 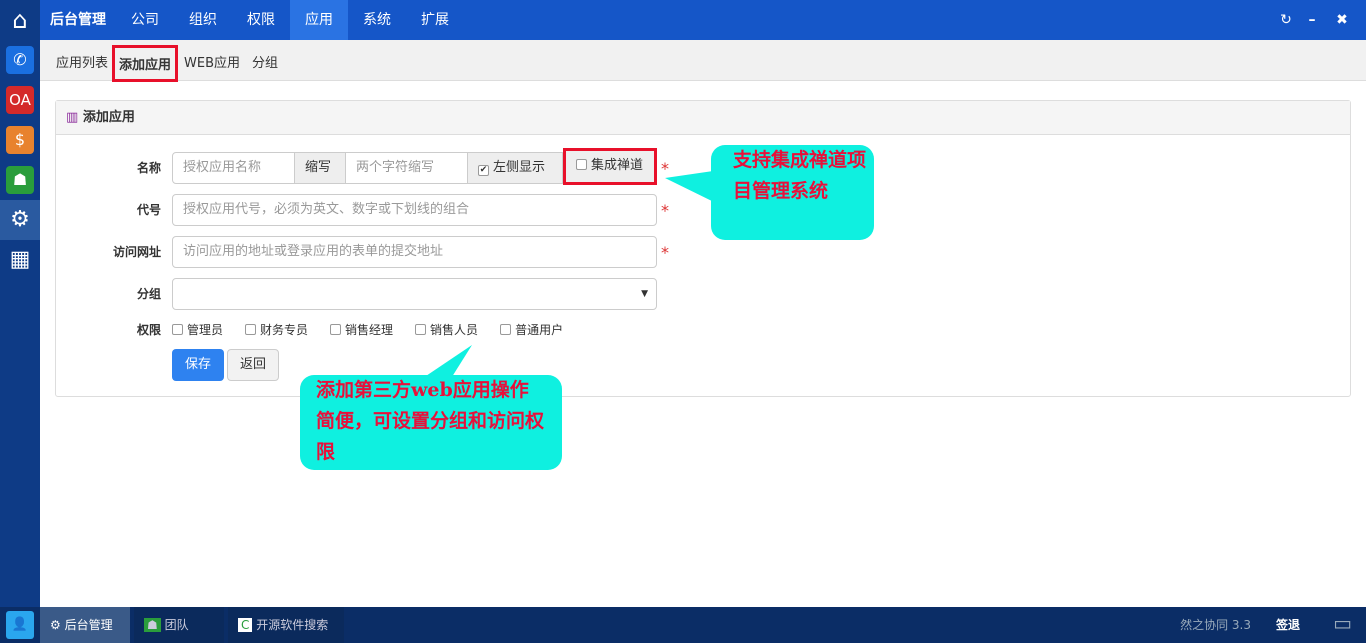 I want to click on signout-button: 签退, so click(x=1288, y=625).